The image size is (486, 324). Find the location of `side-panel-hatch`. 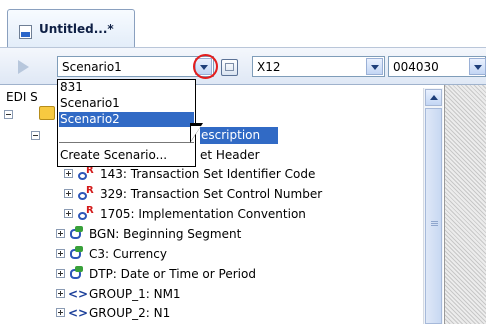

side-panel-hatch is located at coordinates (465, 204).